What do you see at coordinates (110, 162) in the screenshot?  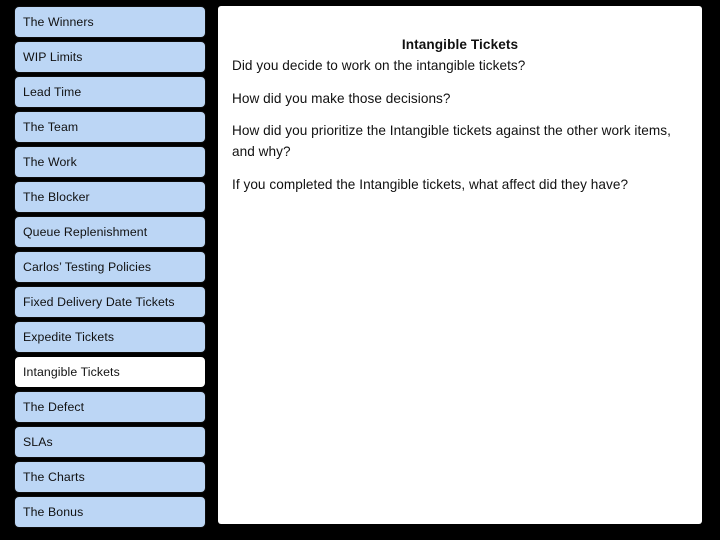 I see `sidebar-item-the-work: The Work` at bounding box center [110, 162].